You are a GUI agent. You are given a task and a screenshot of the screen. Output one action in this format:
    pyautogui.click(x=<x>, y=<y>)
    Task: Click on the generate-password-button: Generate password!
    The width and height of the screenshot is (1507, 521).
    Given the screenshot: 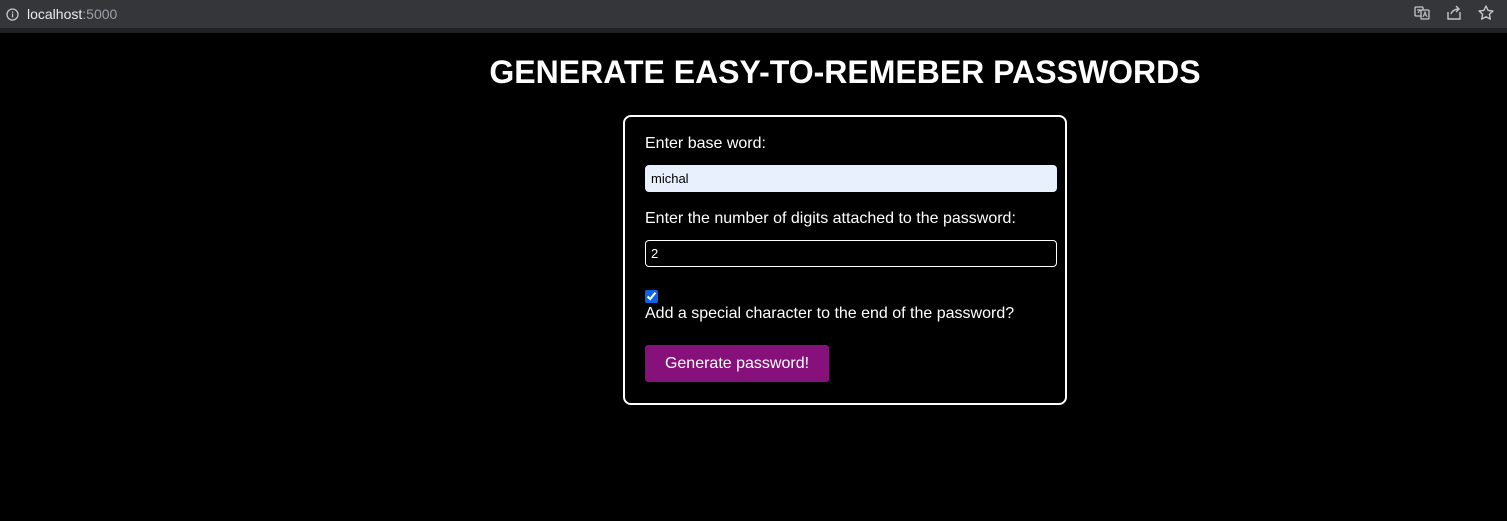 What is the action you would take?
    pyautogui.click(x=737, y=363)
    